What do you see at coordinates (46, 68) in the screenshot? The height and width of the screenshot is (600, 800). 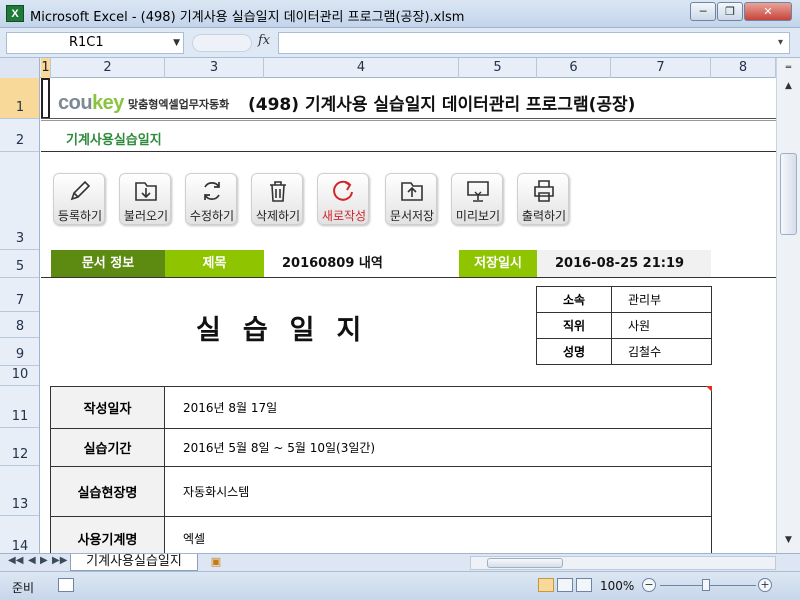 I see `column-header: 1` at bounding box center [46, 68].